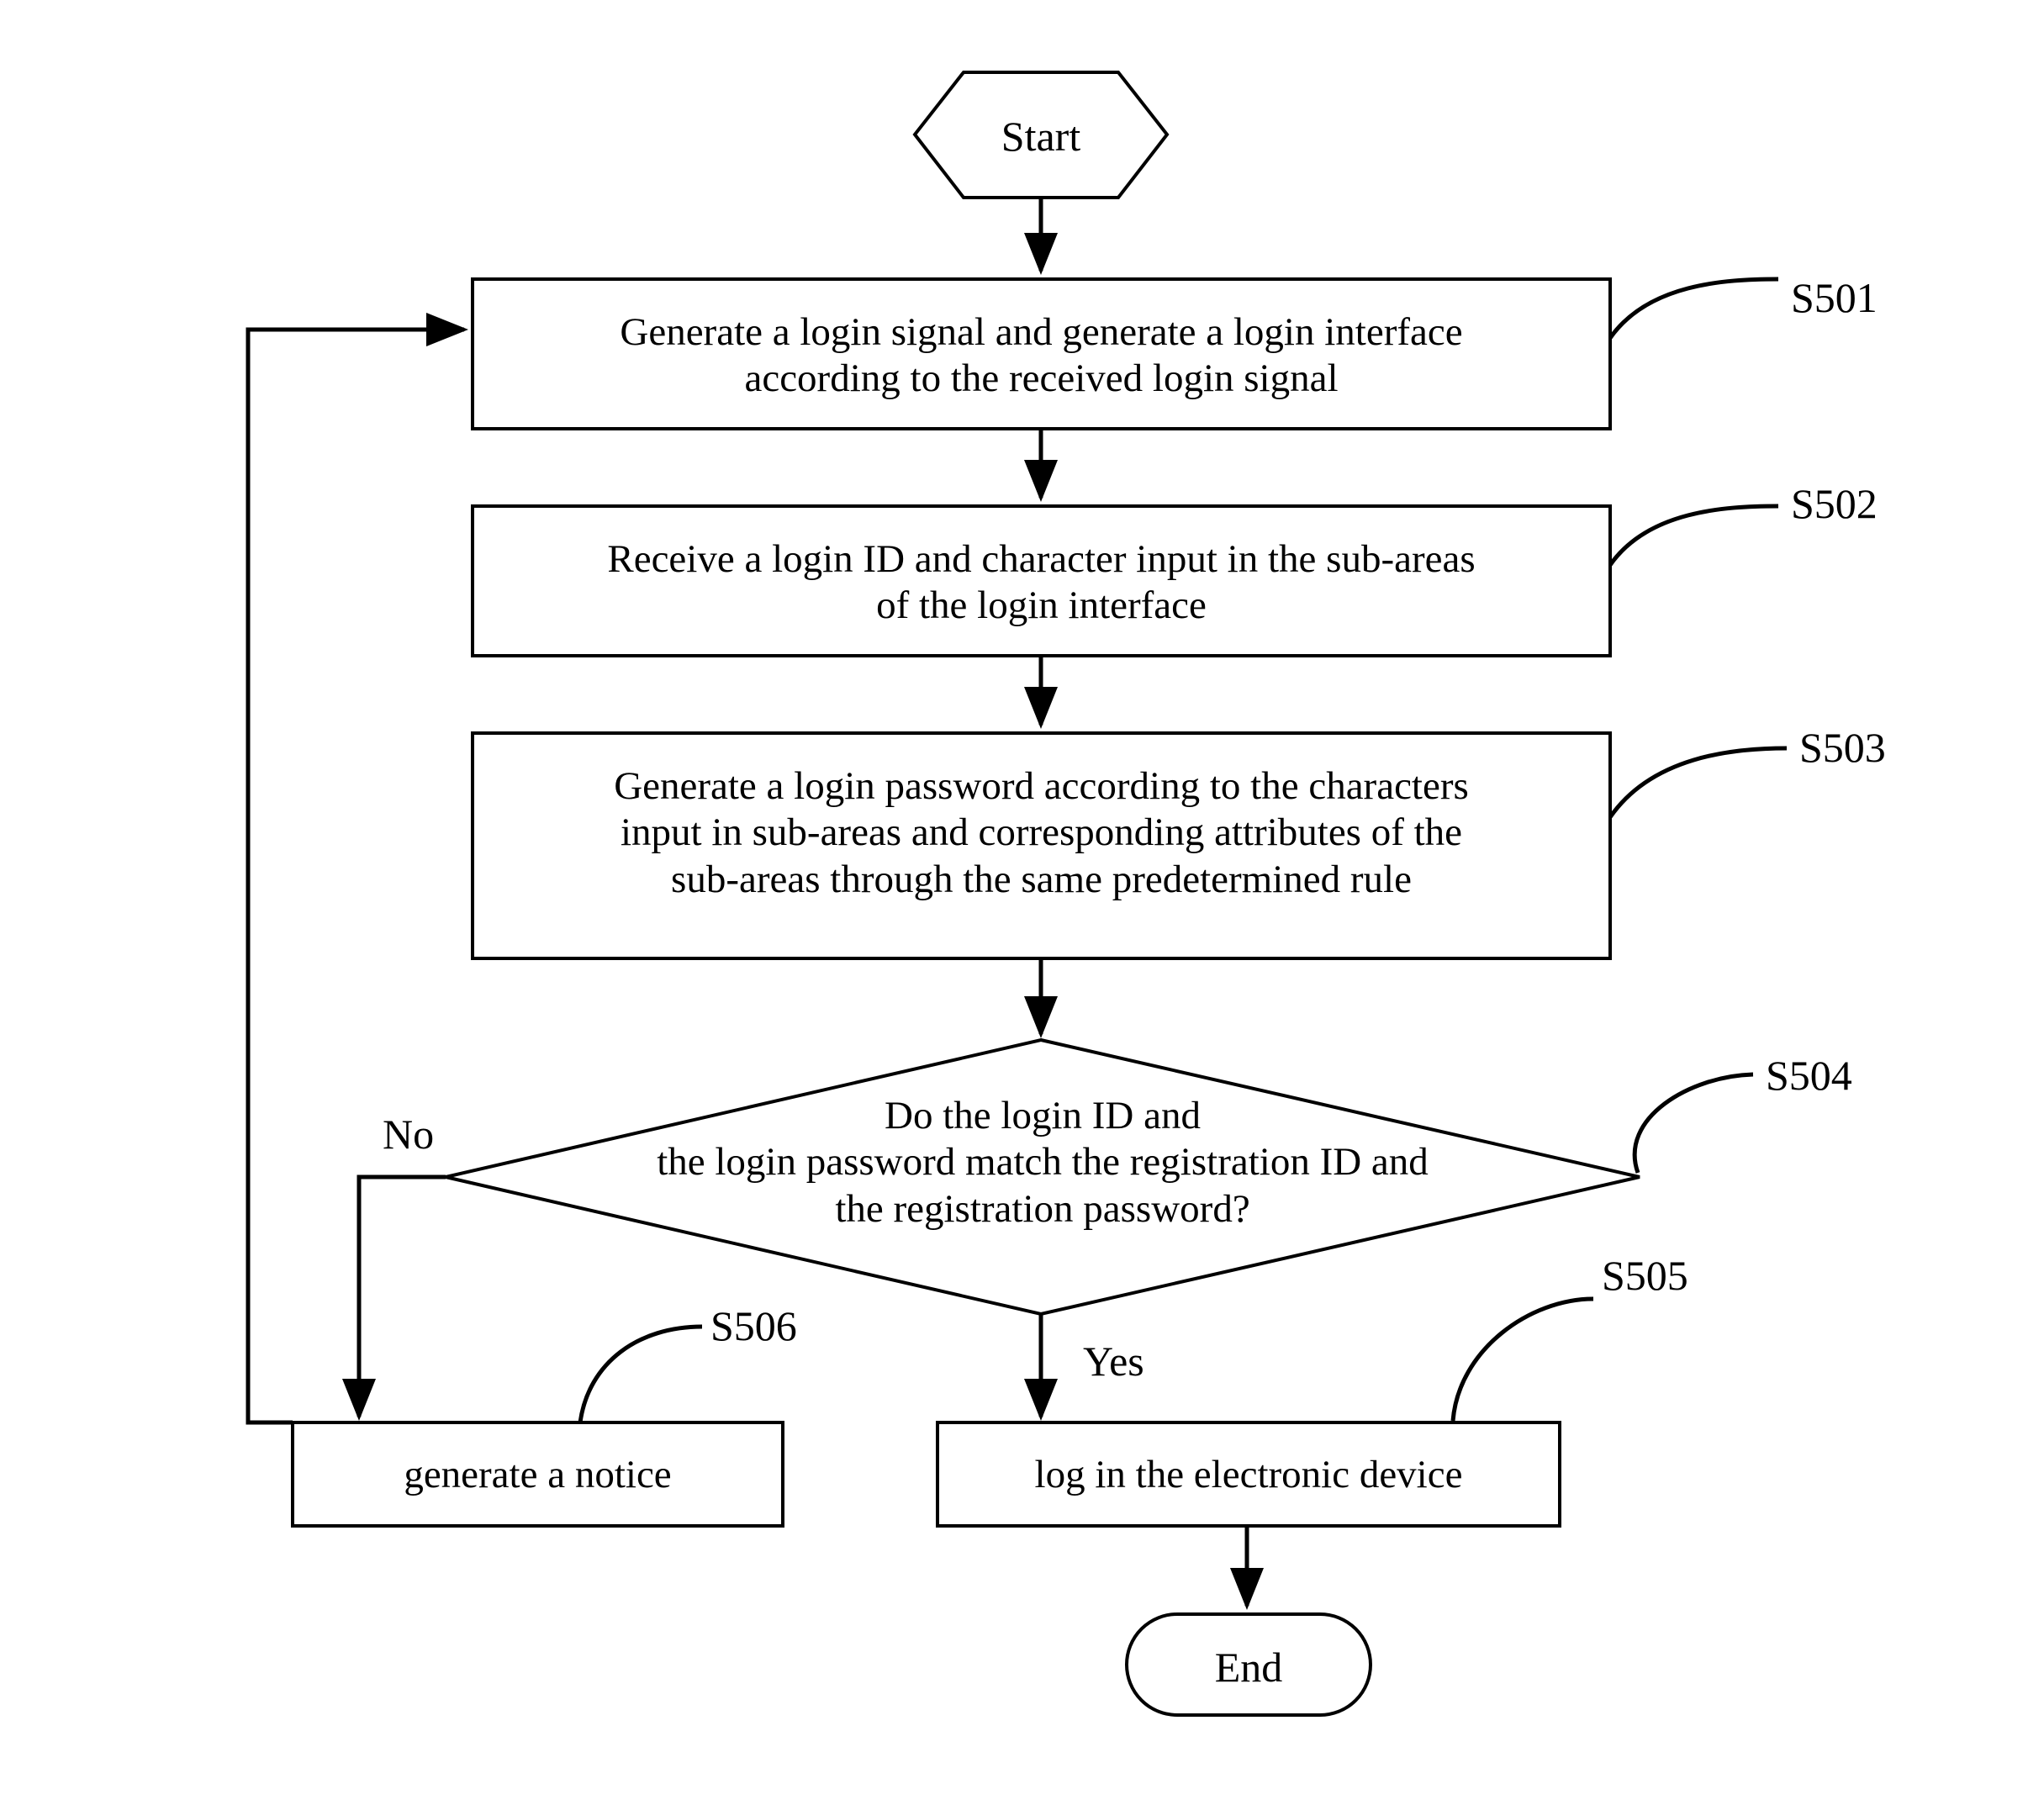 Image resolution: width=2044 pixels, height=1805 pixels. I want to click on leader-line-s506, so click(640, 1373).